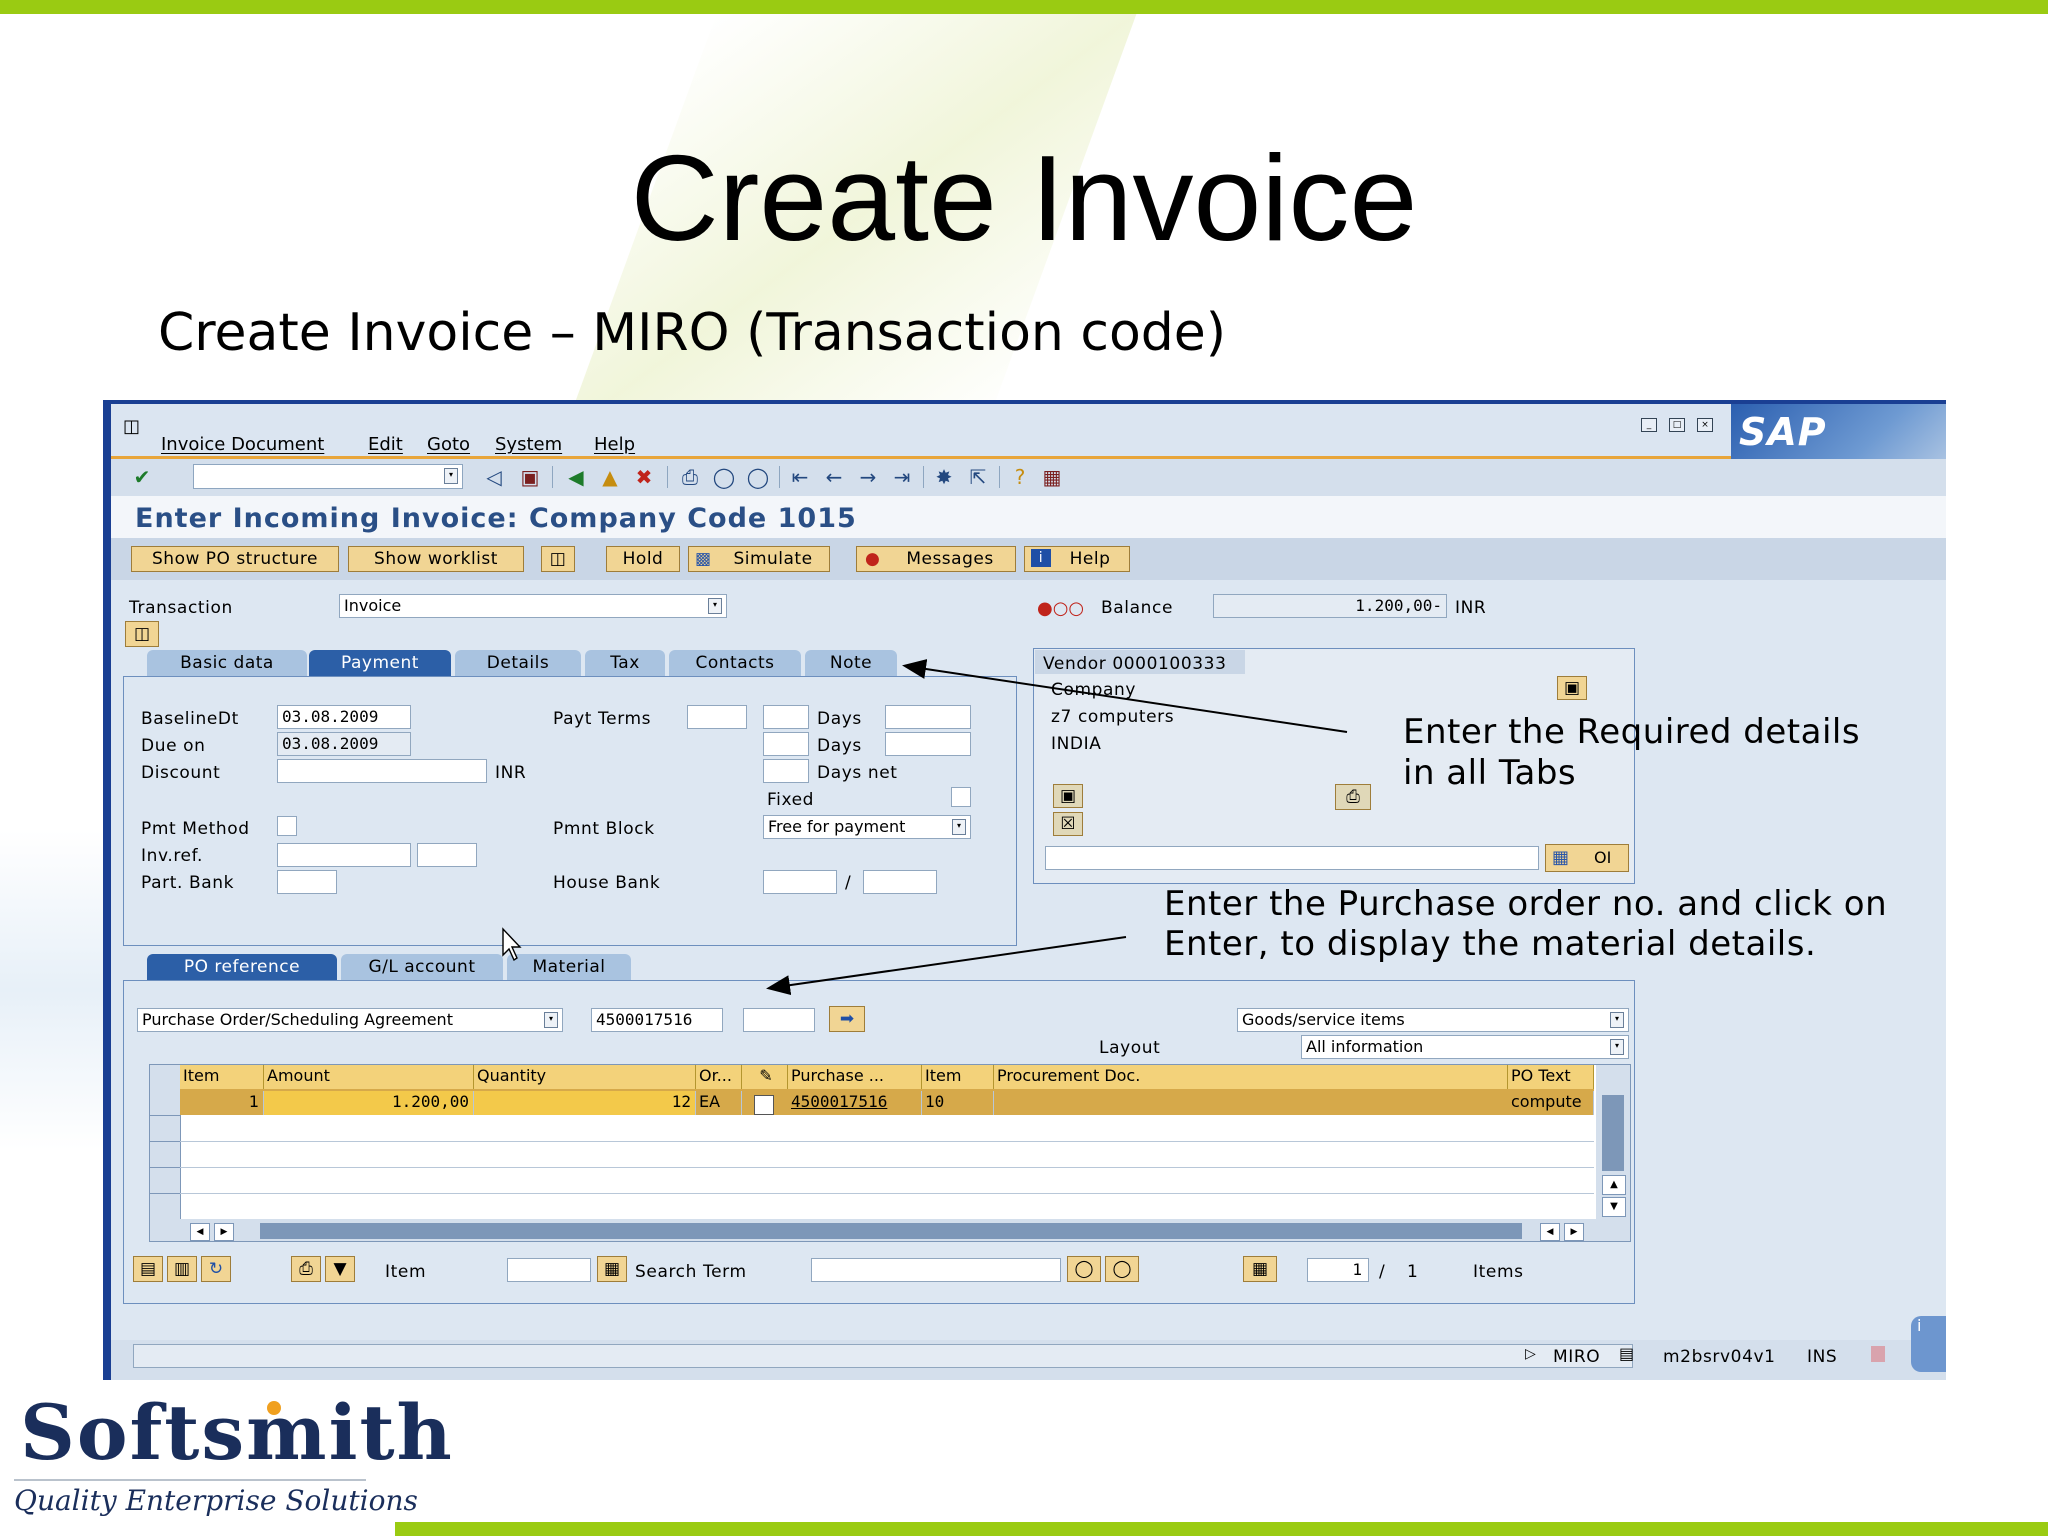 This screenshot has width=2048, height=1536. I want to click on layout-select: All information ▾, so click(1465, 1047).